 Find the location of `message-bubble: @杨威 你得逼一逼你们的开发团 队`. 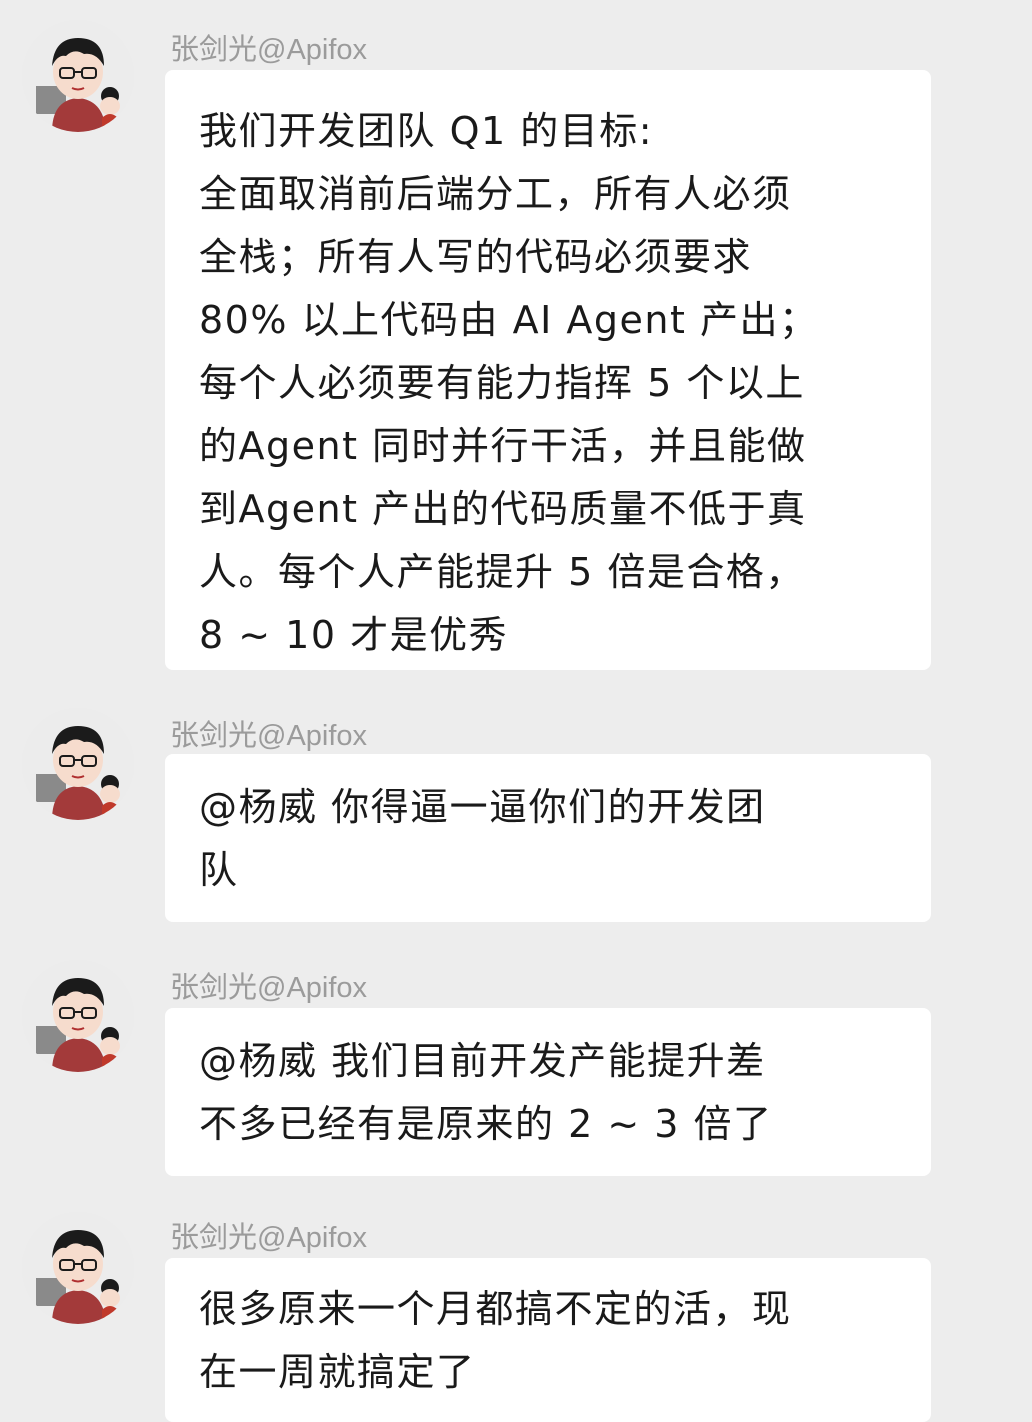

message-bubble: @杨威 你得逼一逼你们的开发团 队 is located at coordinates (548, 838).